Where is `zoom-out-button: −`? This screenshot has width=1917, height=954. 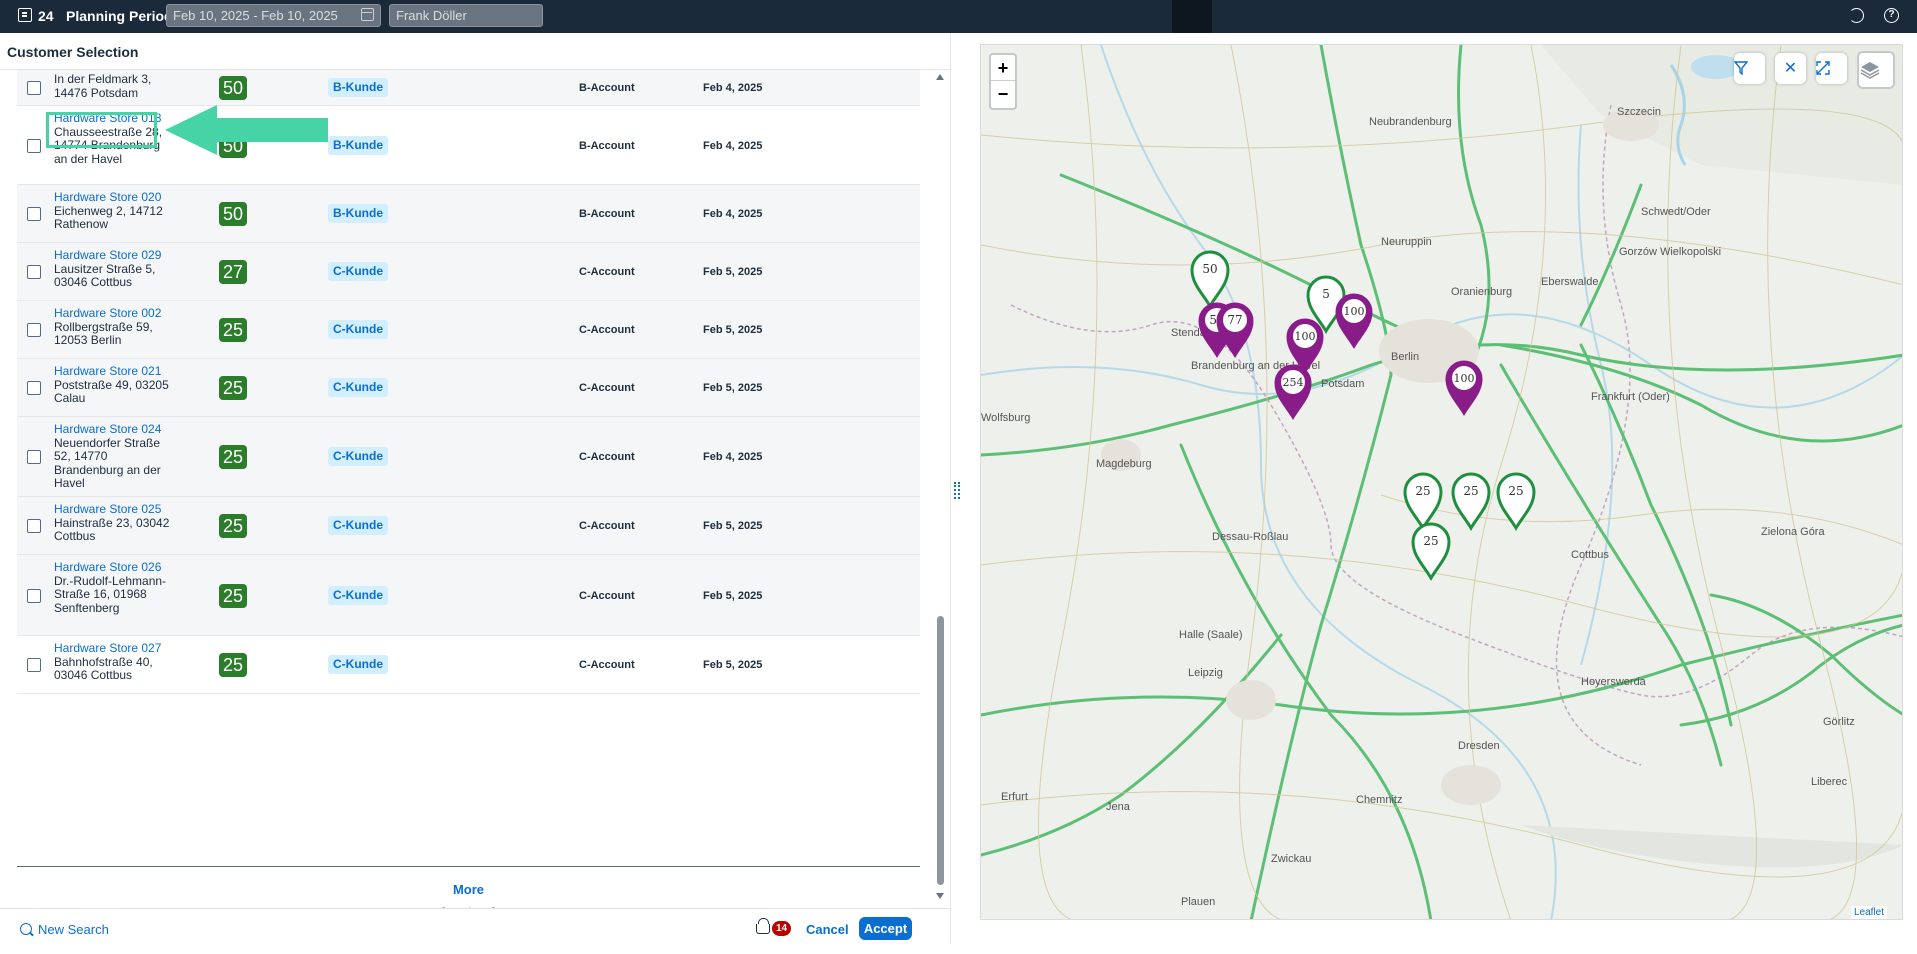 zoom-out-button: − is located at coordinates (1003, 94).